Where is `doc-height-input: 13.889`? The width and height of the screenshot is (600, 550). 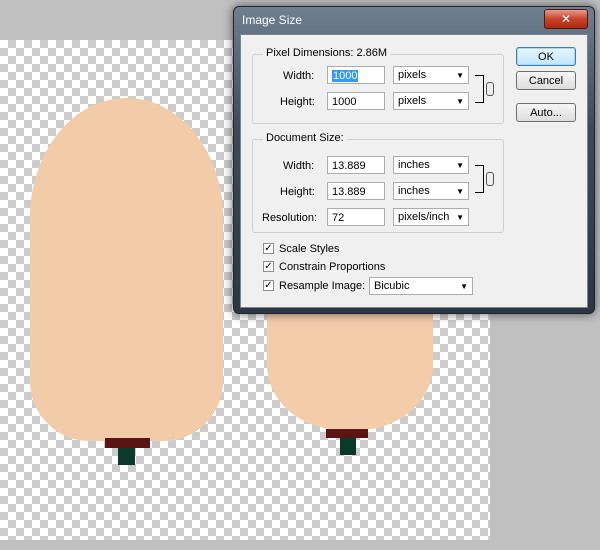 doc-height-input: 13.889 is located at coordinates (356, 191).